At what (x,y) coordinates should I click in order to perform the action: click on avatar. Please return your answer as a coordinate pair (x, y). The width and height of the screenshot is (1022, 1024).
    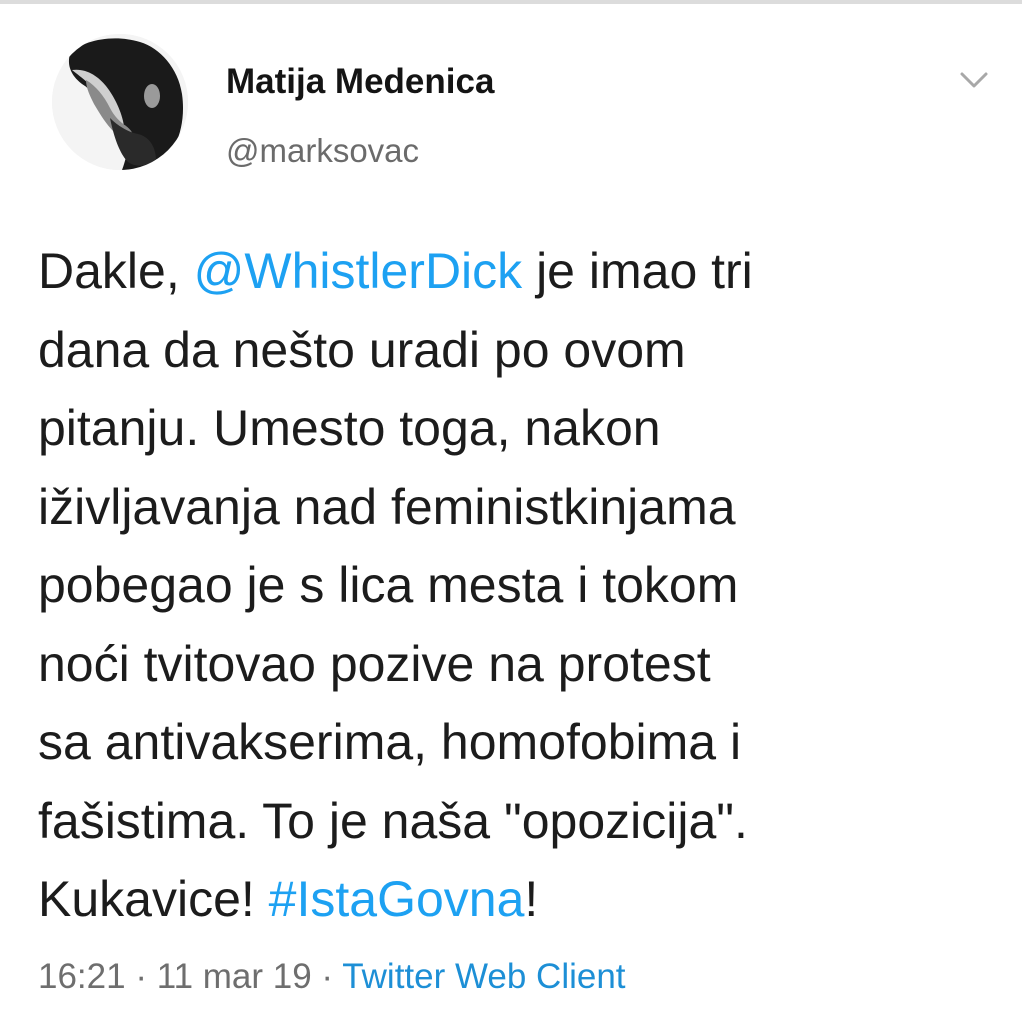
    Looking at the image, I should click on (120, 102).